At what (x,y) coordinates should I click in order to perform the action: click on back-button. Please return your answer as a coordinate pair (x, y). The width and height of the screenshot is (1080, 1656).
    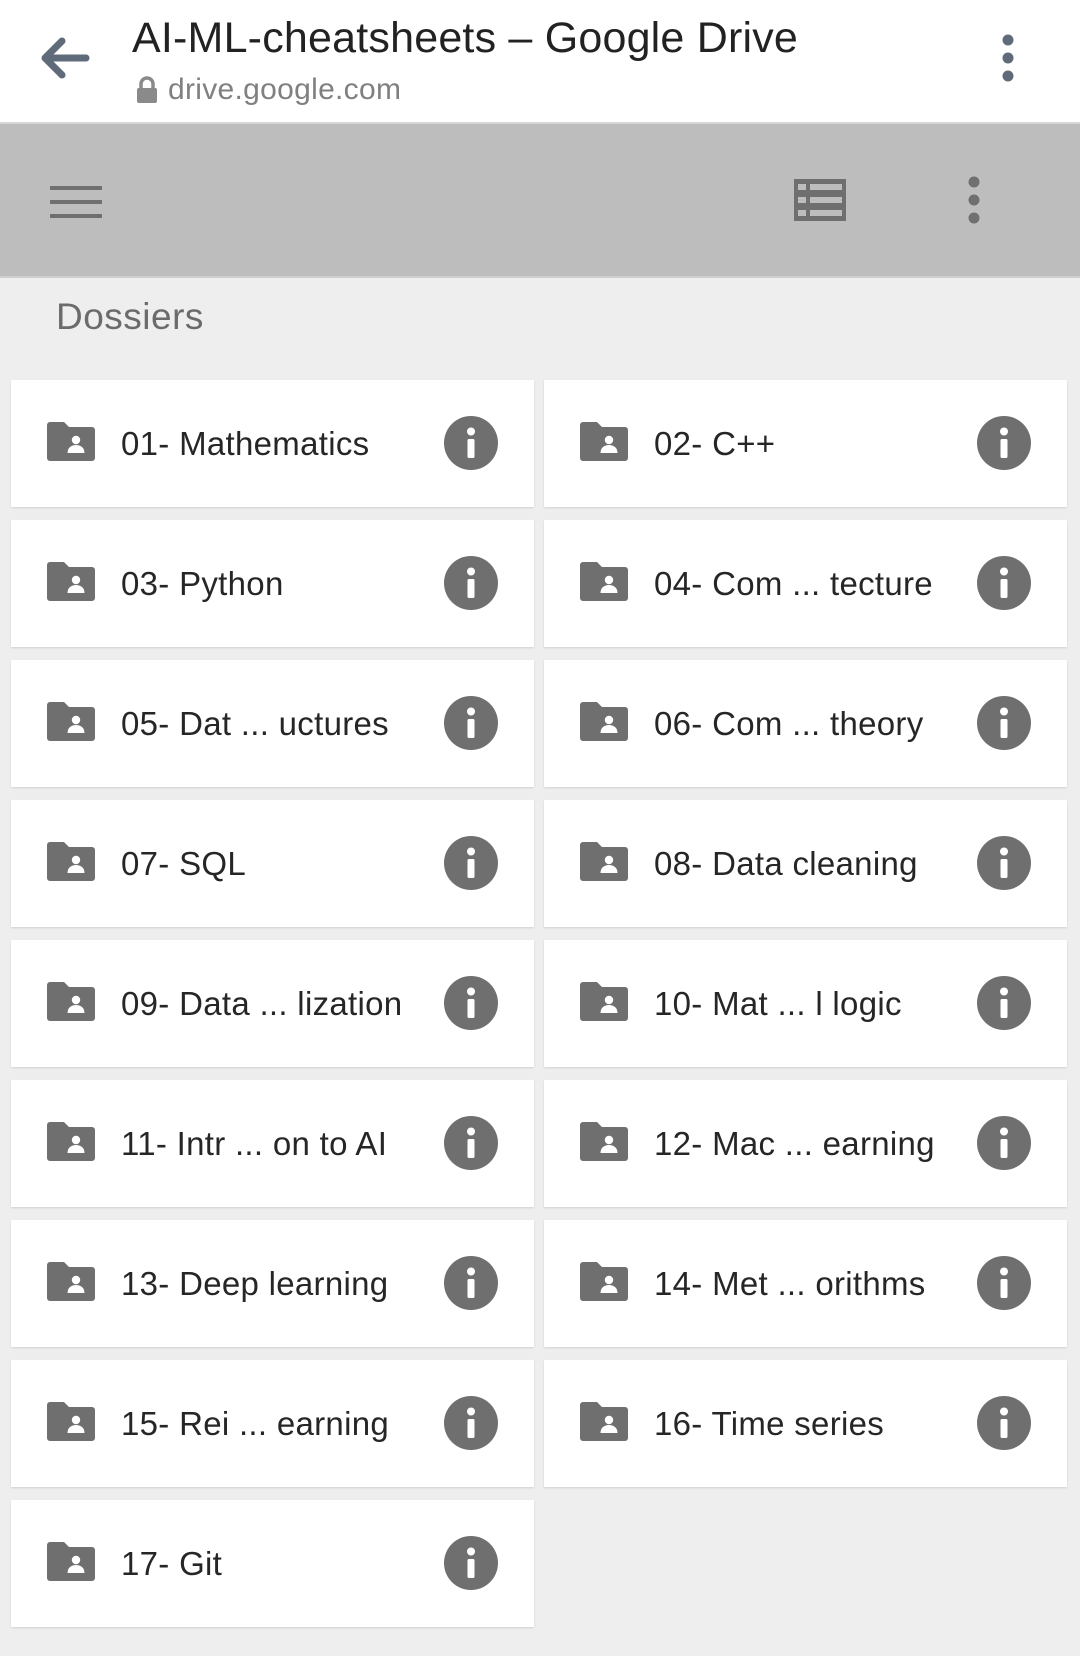
    Looking at the image, I should click on (65, 58).